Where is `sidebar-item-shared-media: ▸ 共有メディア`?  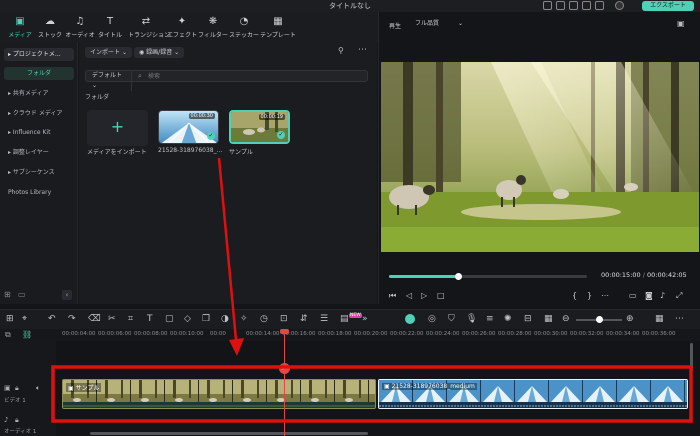
sidebar-item-shared-media: ▸ 共有メディア is located at coordinates (39, 93).